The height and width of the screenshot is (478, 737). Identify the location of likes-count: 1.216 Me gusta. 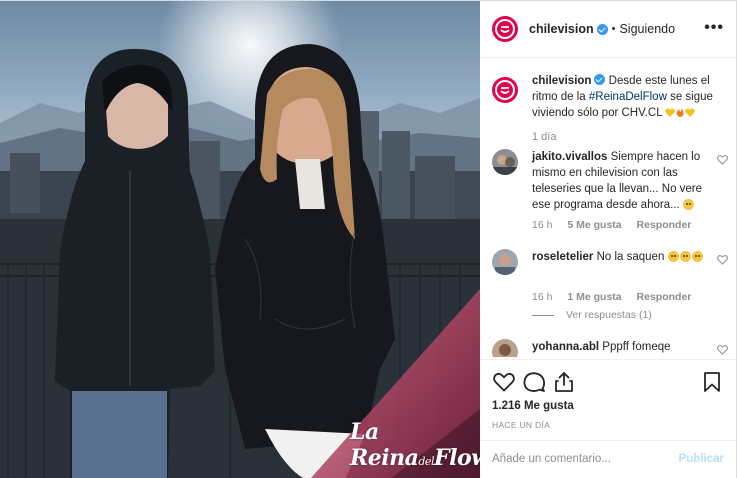
(533, 406).